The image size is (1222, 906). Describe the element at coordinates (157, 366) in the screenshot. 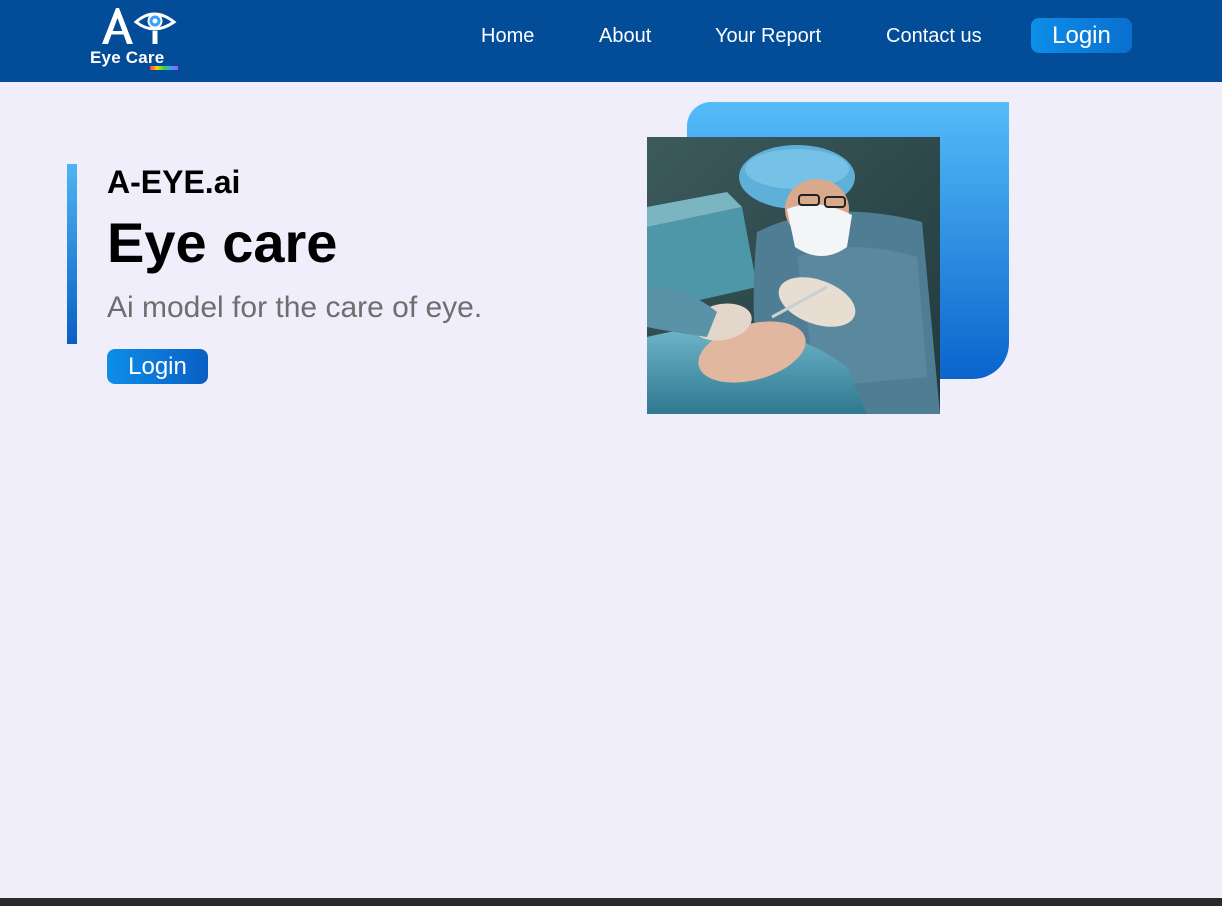

I see `hero-login-button: Login` at that location.